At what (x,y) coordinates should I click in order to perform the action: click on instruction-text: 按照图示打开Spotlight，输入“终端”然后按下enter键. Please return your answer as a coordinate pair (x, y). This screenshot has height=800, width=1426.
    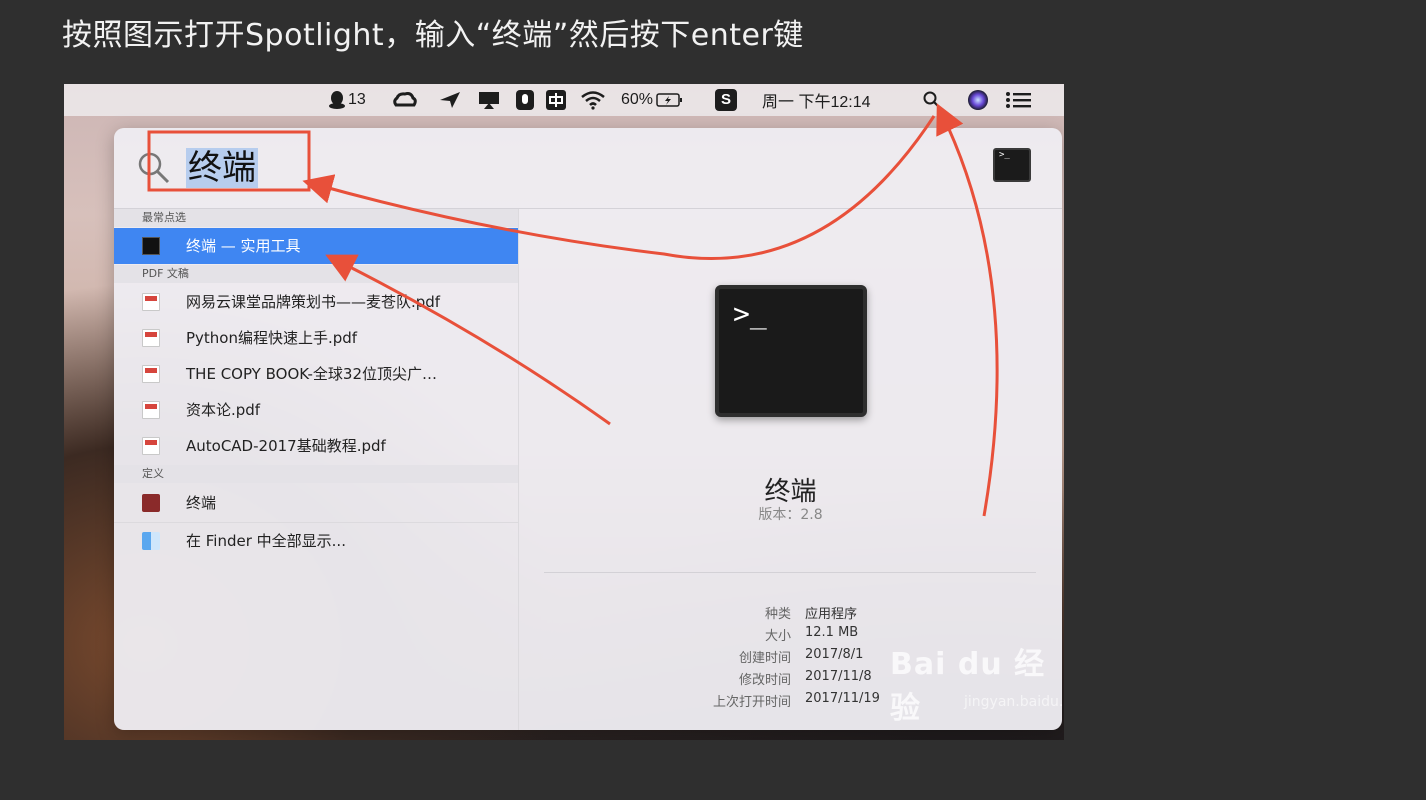
    Looking at the image, I should click on (433, 35).